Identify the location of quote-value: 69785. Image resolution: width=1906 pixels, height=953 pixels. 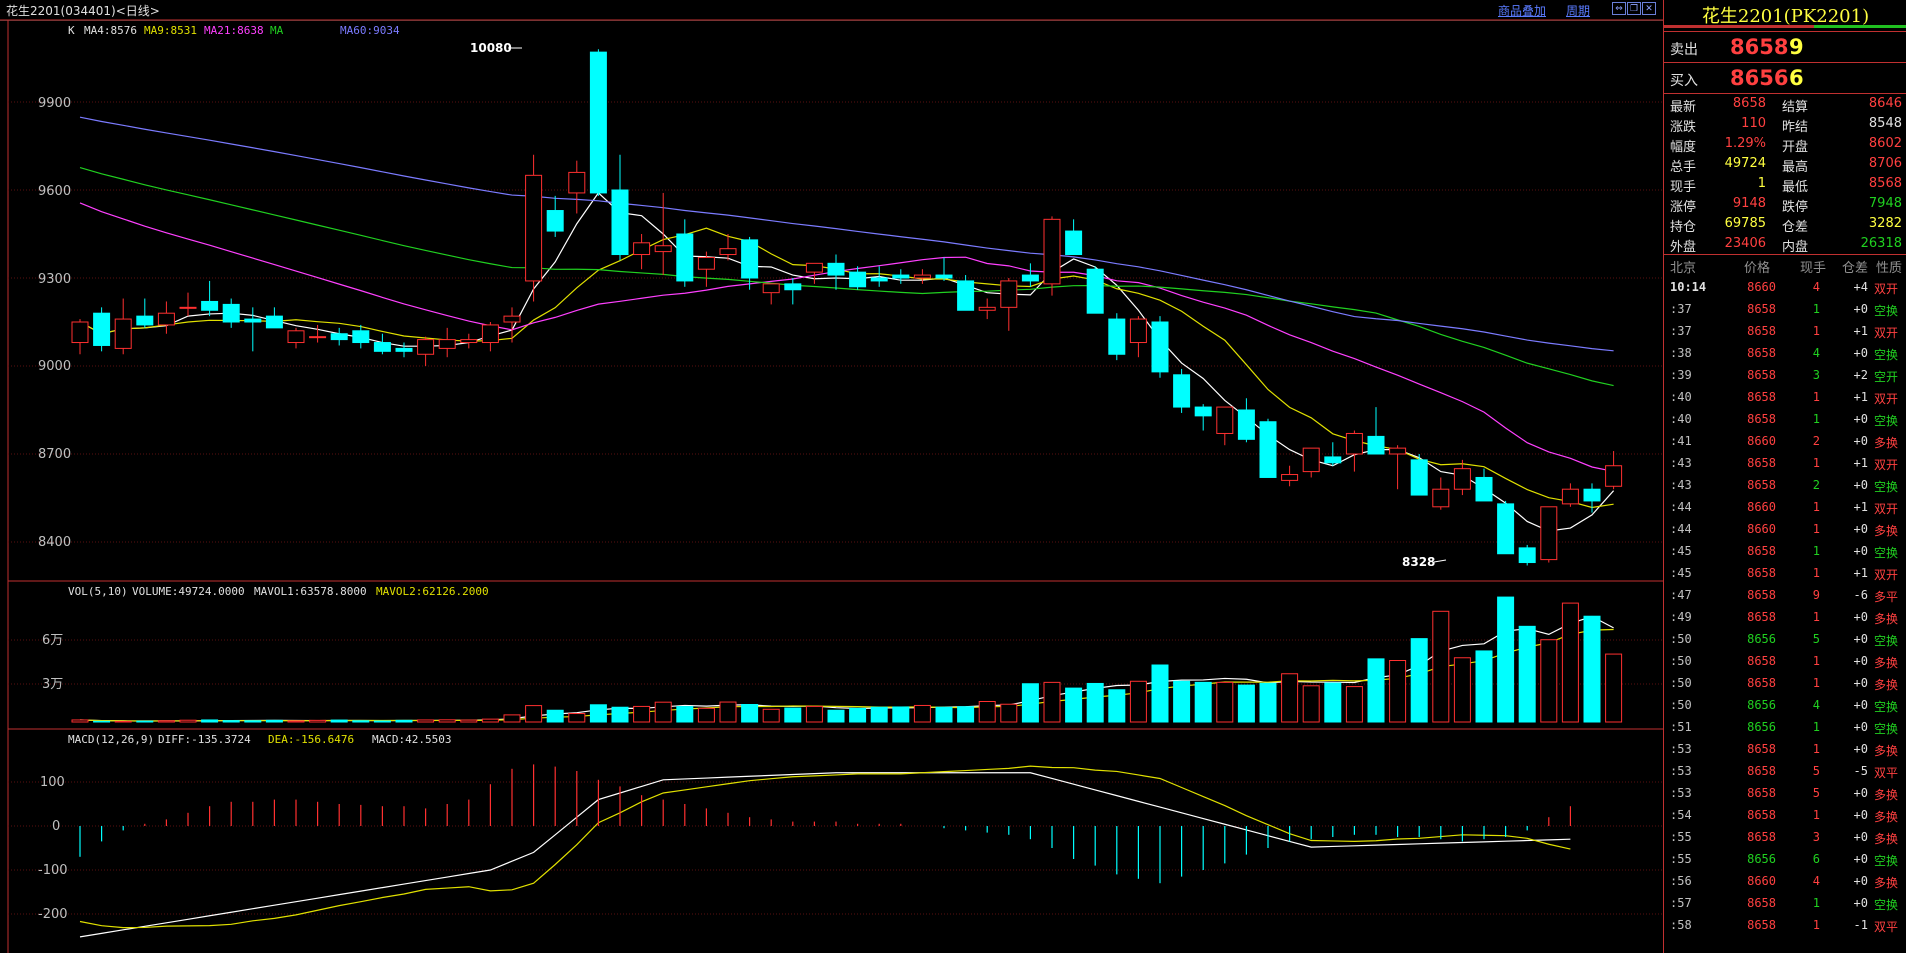
(1745, 223).